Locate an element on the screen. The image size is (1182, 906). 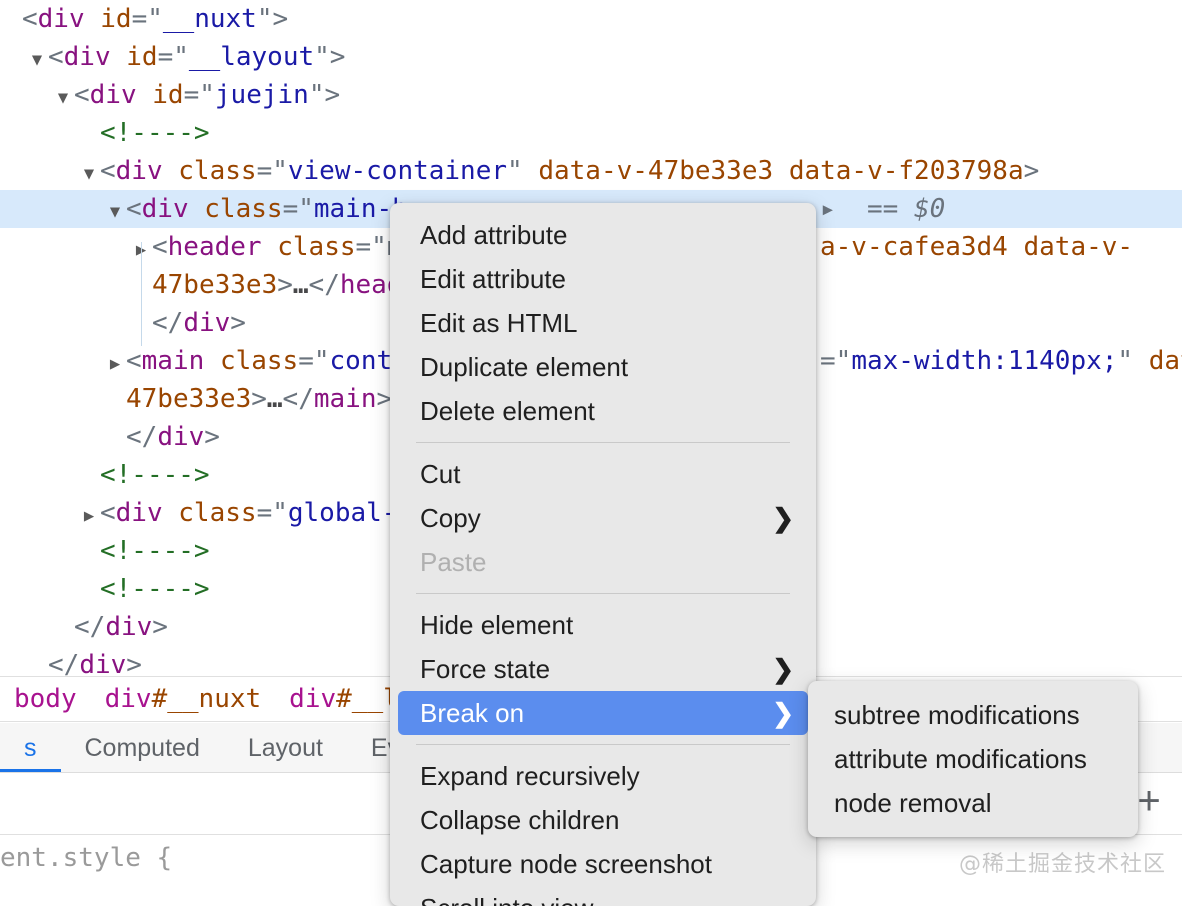
dom-token: __nuxt is located at coordinates (209, 19).